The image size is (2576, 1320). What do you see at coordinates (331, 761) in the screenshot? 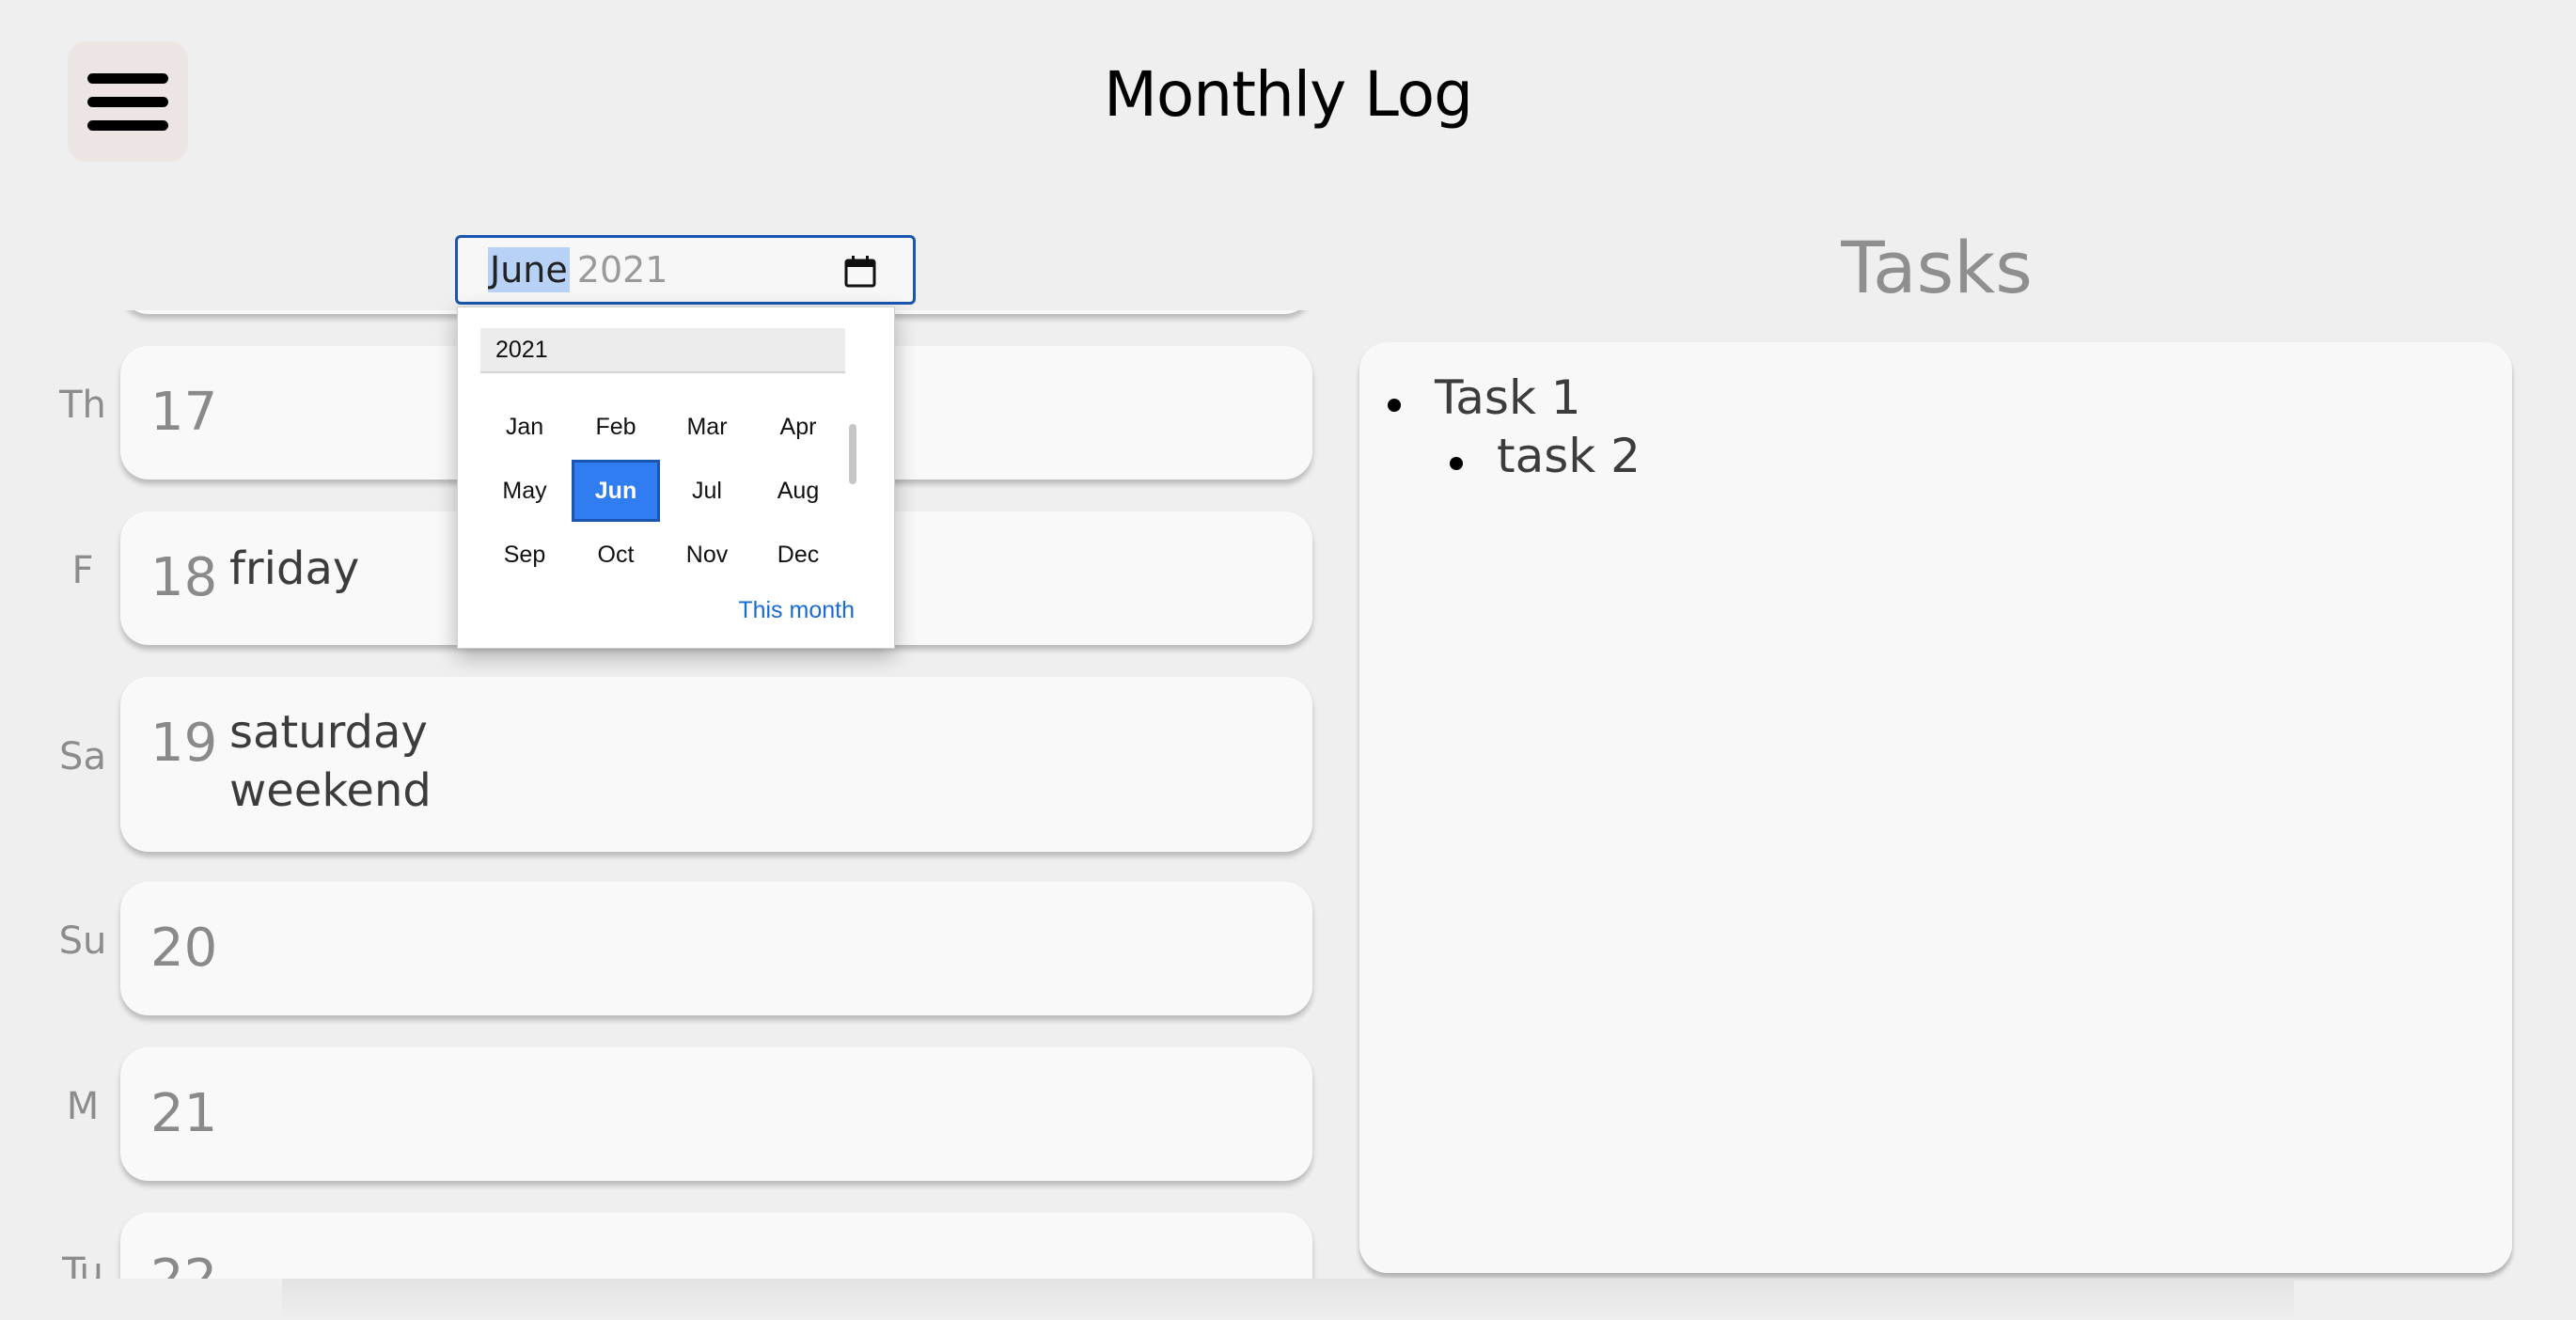
I see `day-notes: saturday weekend` at bounding box center [331, 761].